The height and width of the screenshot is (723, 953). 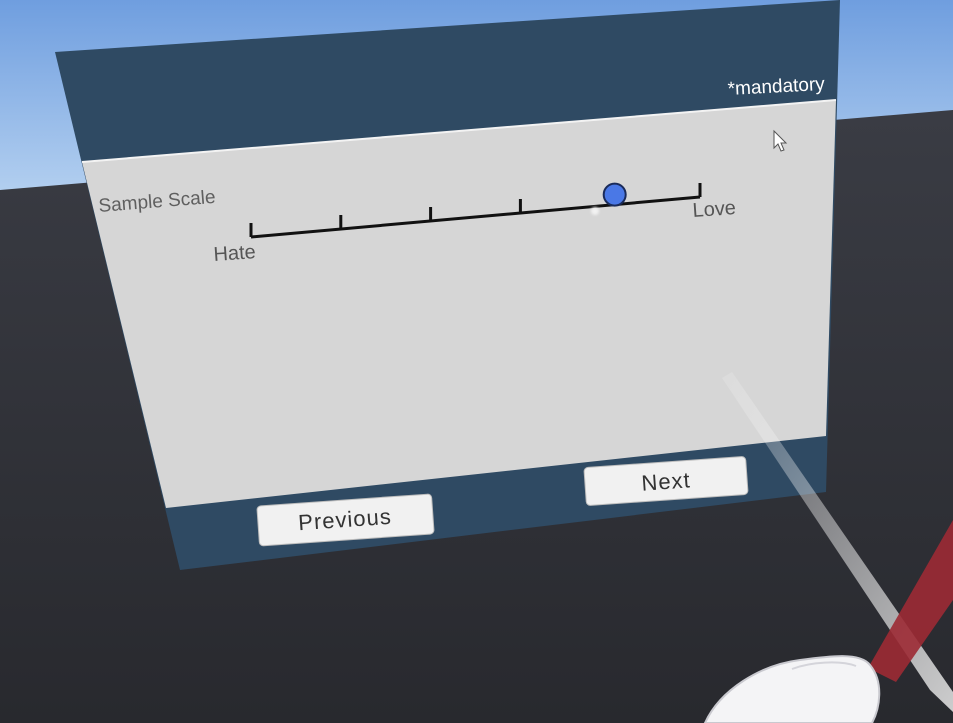 I want to click on scale-min-label: Hate, so click(x=235, y=253).